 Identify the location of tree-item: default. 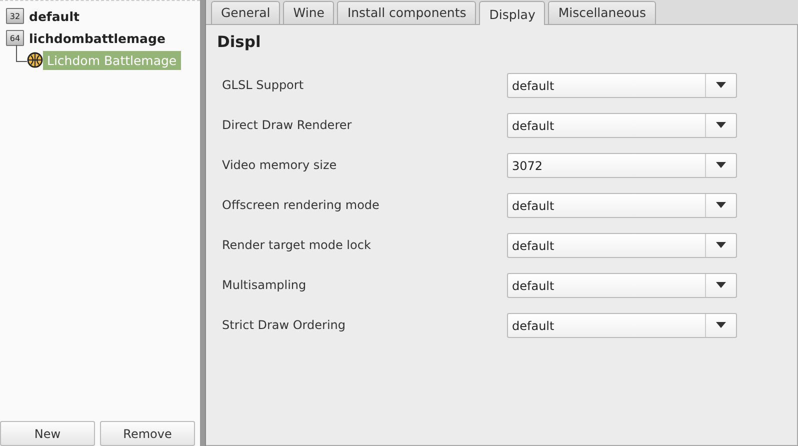
(54, 16).